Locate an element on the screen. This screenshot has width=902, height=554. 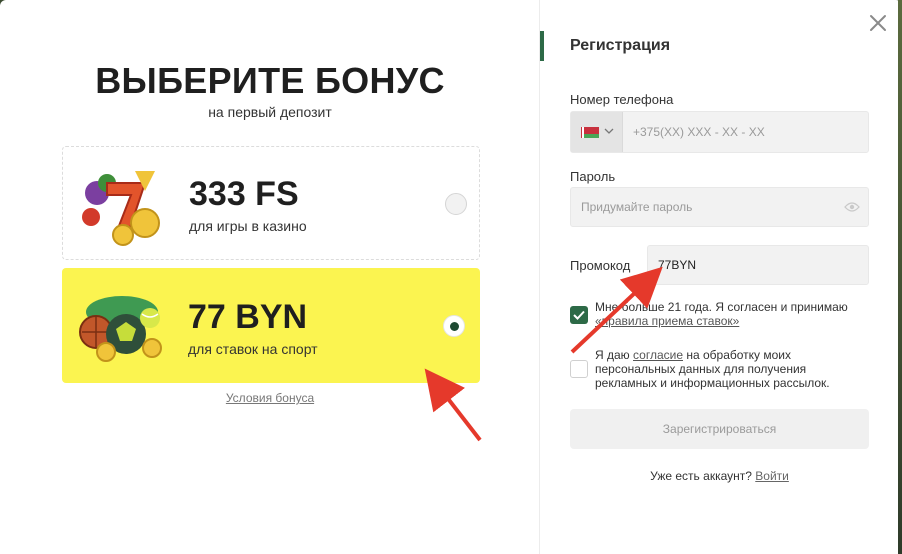
background-edge is located at coordinates (900, 277).